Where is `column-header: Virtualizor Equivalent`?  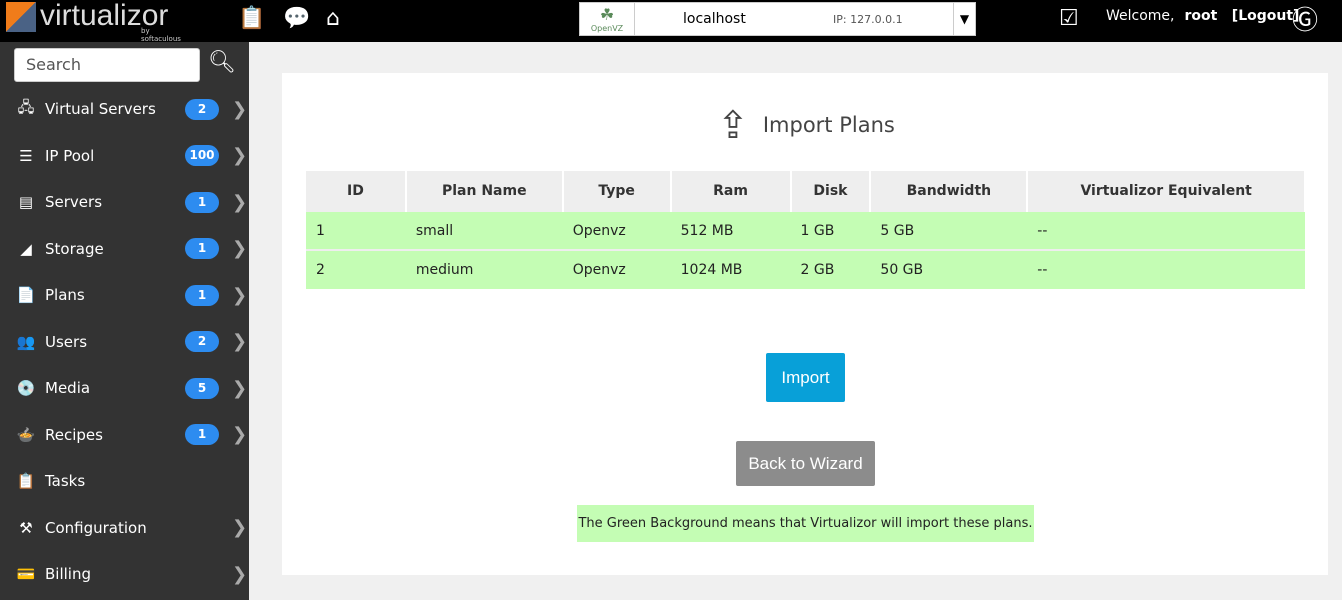 column-header: Virtualizor Equivalent is located at coordinates (1166, 191).